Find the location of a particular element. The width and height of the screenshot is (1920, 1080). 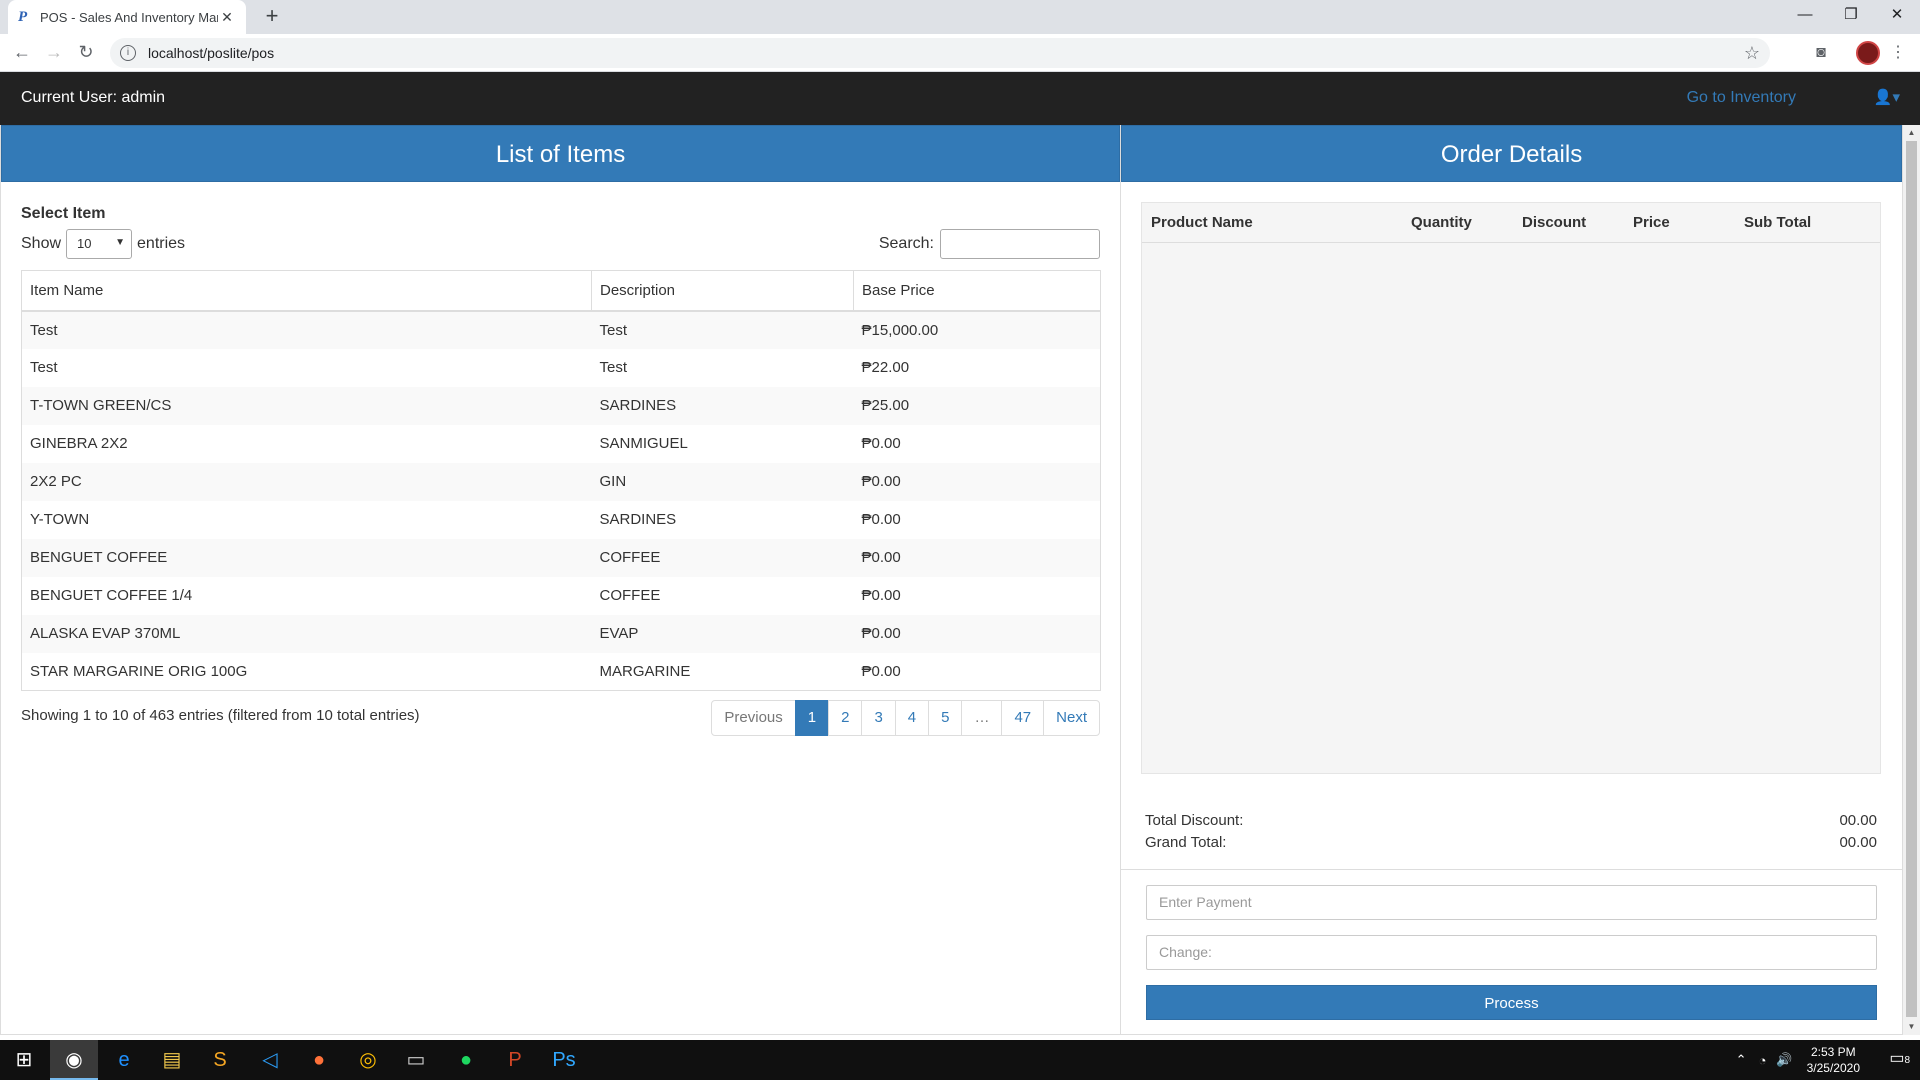

description-cell: SARDINES is located at coordinates (722, 405).